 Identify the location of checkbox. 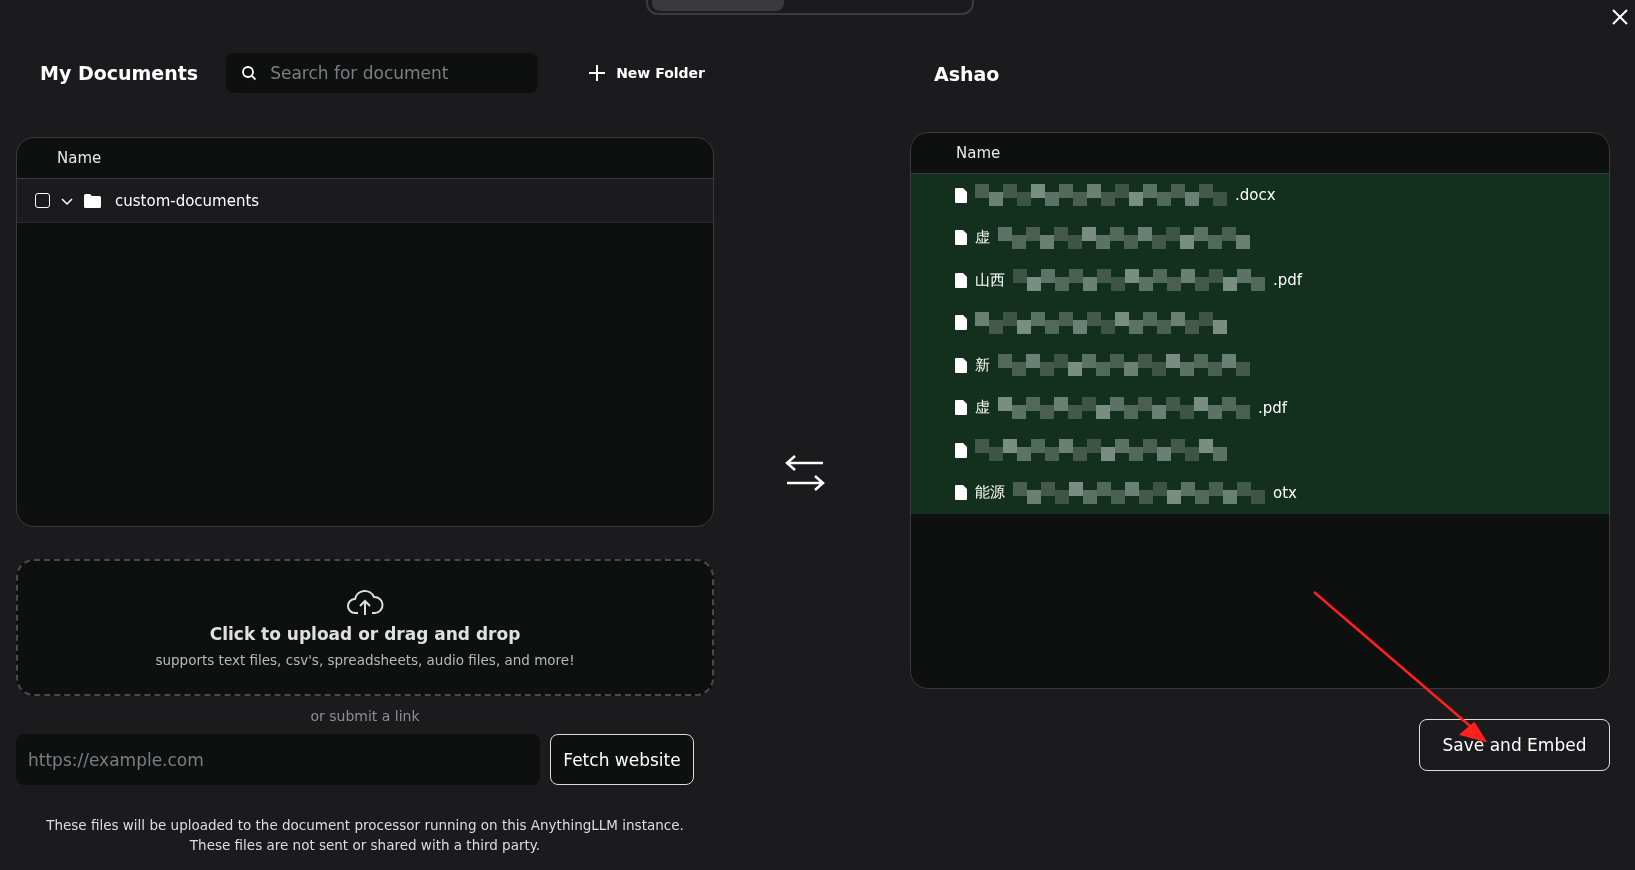
(42, 200).